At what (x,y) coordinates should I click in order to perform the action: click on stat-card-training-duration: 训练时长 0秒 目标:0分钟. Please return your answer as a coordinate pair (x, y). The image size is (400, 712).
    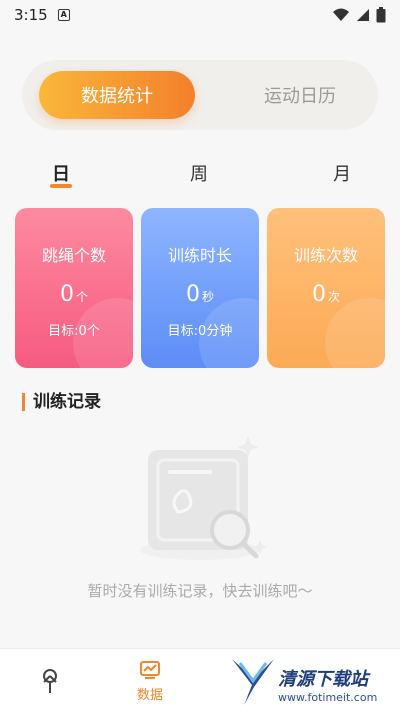
    Looking at the image, I should click on (200, 288).